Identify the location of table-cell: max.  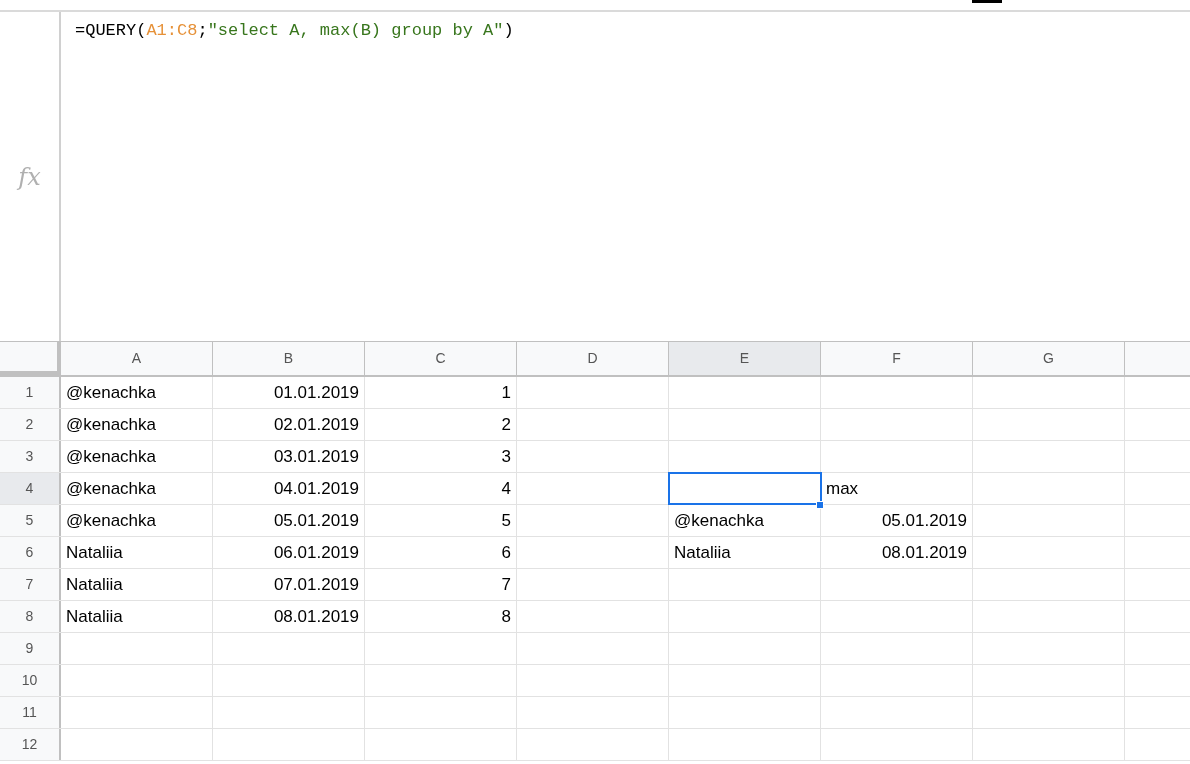
(897, 488).